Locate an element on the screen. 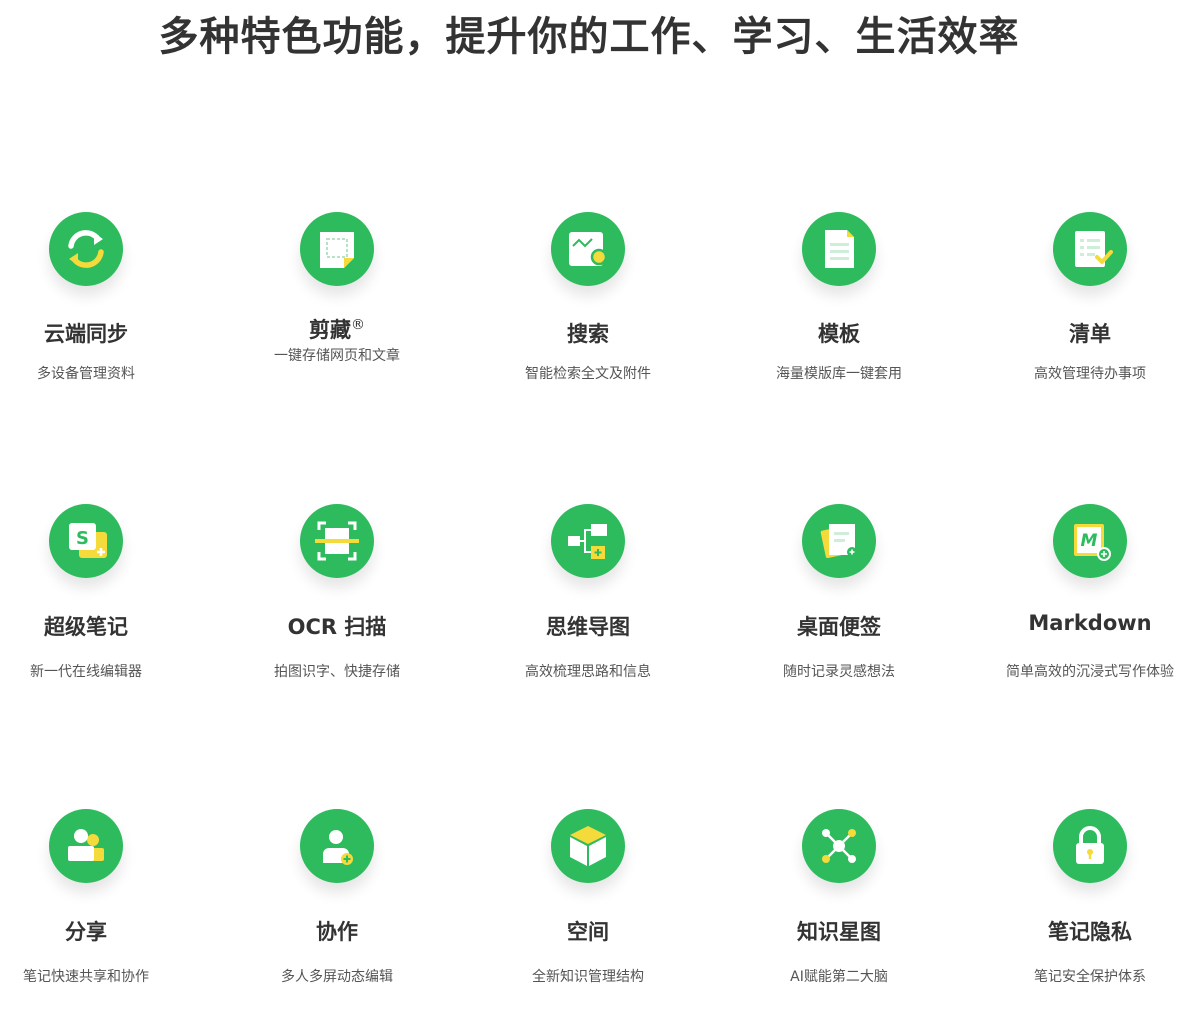 The image size is (1200, 1019). template-icon is located at coordinates (839, 249).